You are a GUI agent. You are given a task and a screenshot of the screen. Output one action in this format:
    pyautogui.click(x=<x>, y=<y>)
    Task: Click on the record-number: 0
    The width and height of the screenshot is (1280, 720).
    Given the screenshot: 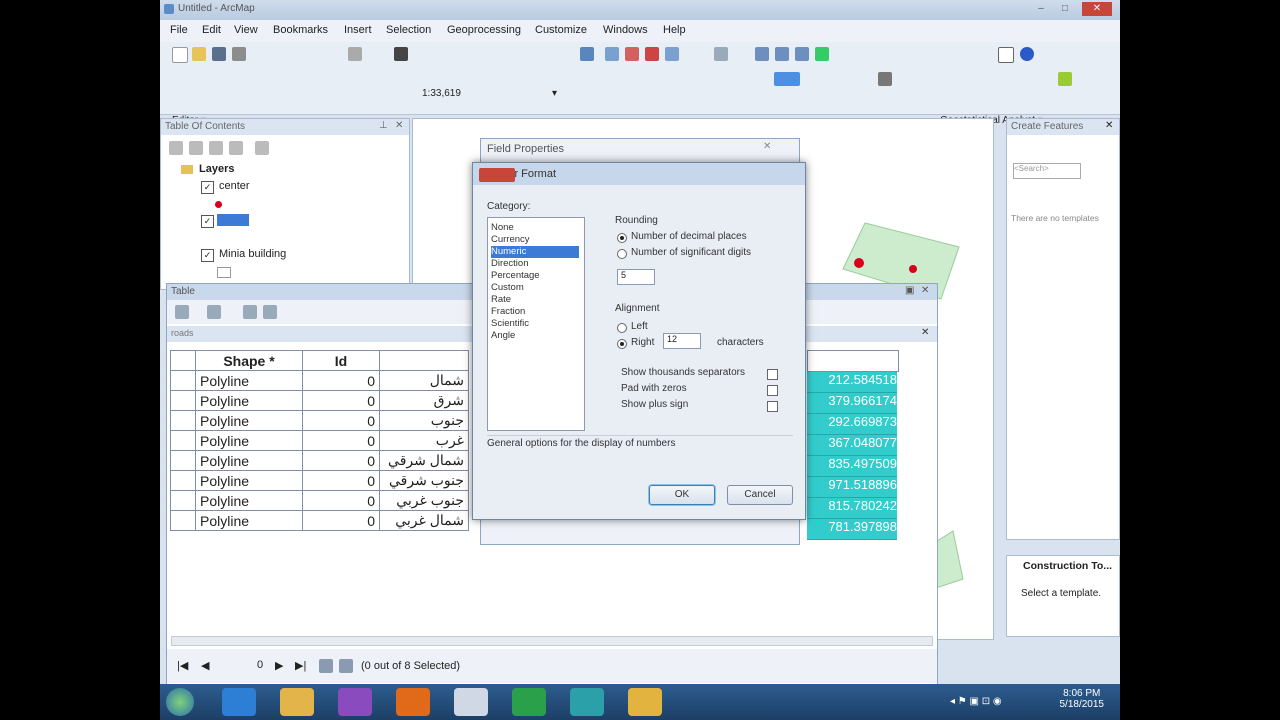 What is the action you would take?
    pyautogui.click(x=260, y=665)
    